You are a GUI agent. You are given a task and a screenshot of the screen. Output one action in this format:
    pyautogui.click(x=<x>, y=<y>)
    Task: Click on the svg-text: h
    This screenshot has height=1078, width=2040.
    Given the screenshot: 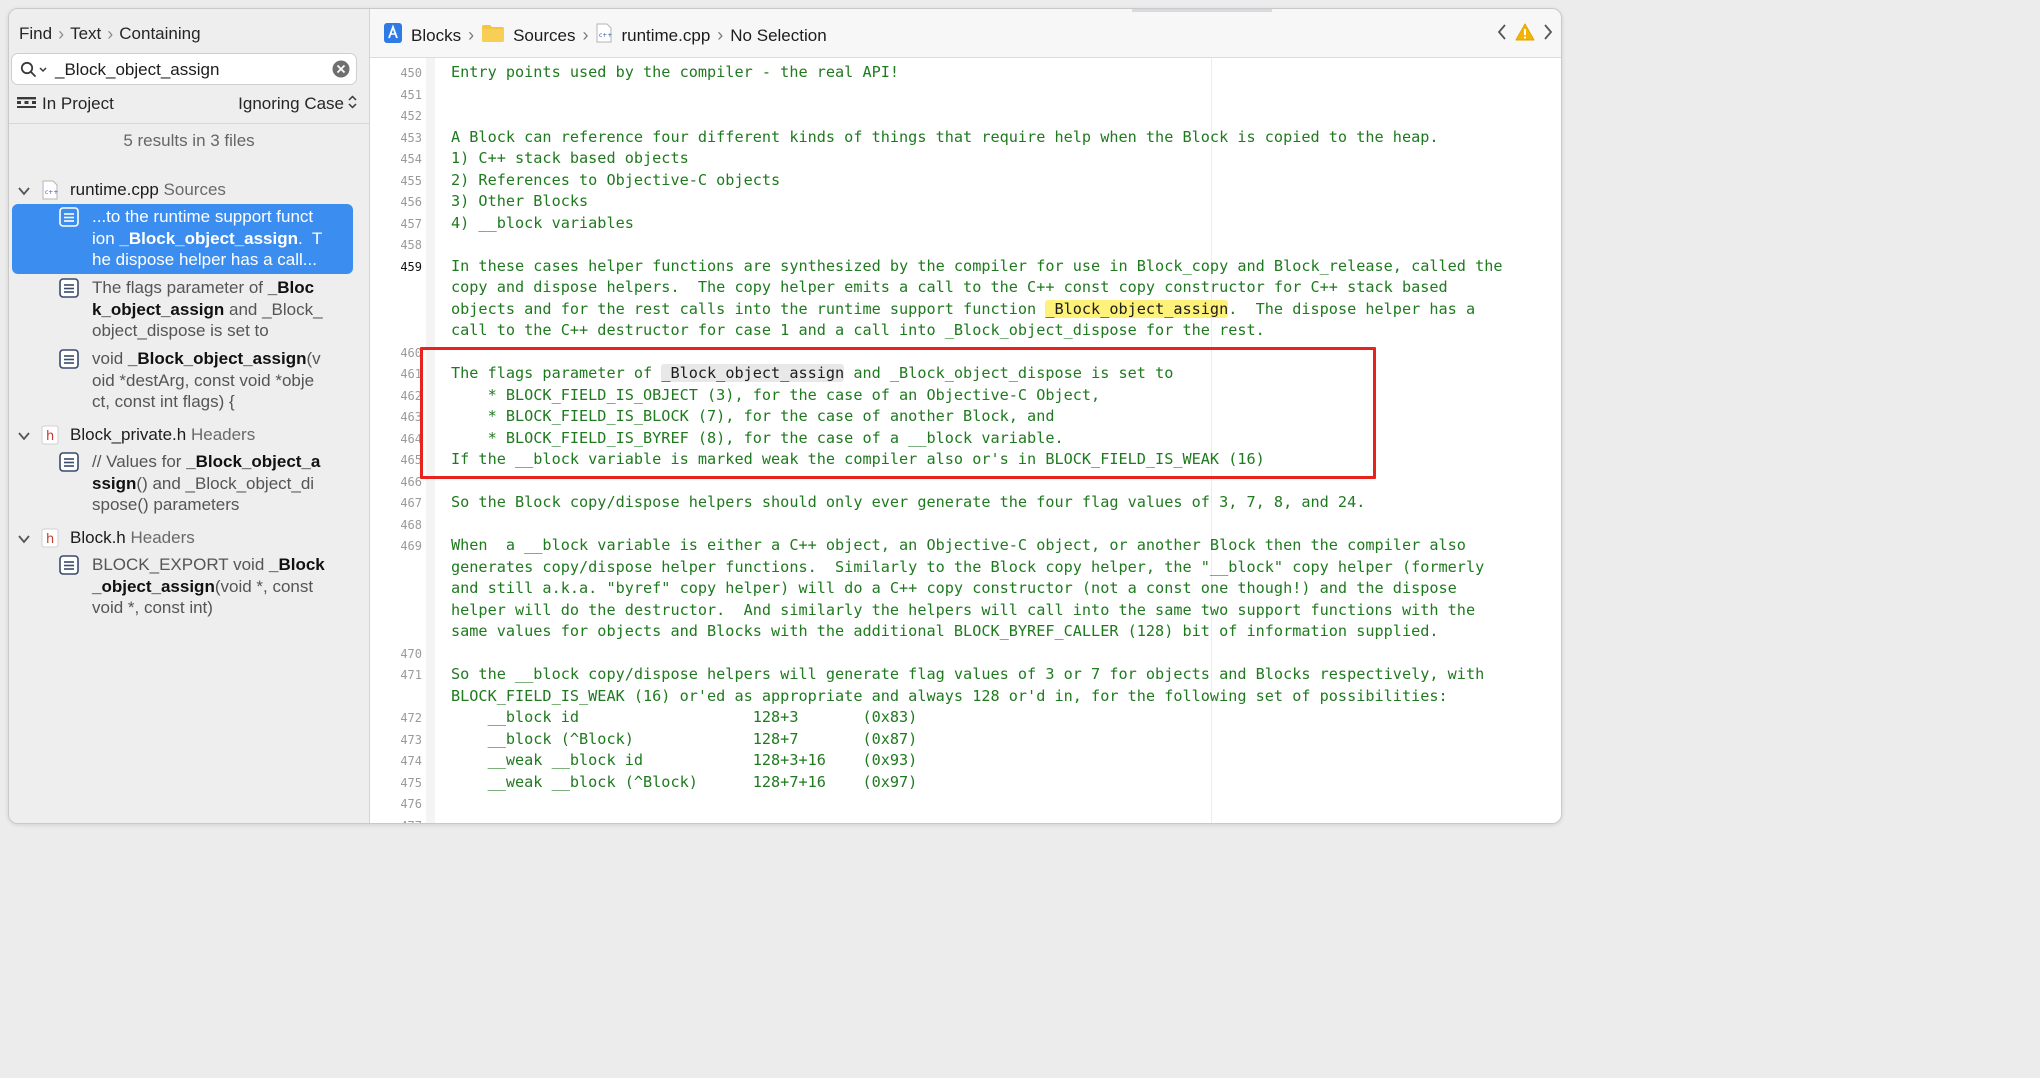 What is the action you would take?
    pyautogui.click(x=50, y=436)
    